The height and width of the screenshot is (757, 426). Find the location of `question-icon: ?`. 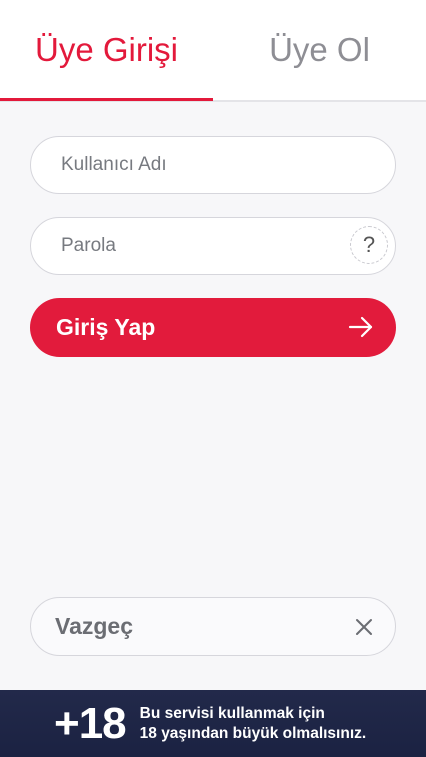

question-icon: ? is located at coordinates (369, 244).